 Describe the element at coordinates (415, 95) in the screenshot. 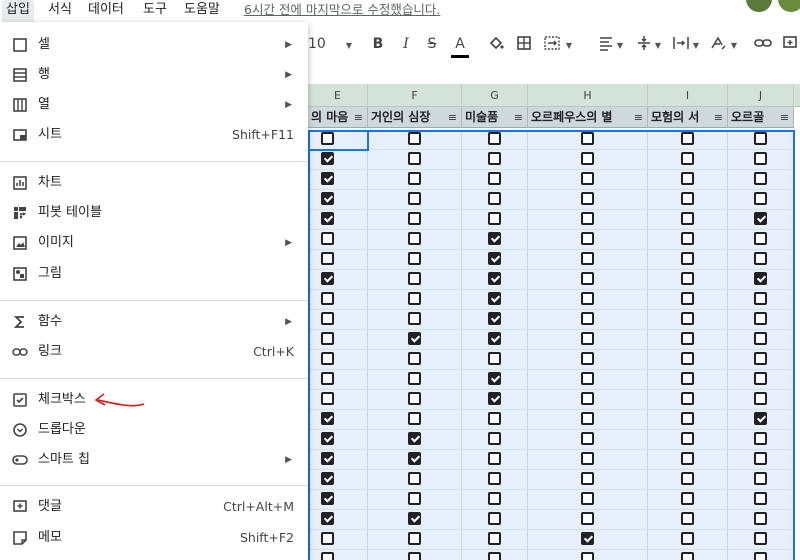

I see `column-header-f: F` at that location.